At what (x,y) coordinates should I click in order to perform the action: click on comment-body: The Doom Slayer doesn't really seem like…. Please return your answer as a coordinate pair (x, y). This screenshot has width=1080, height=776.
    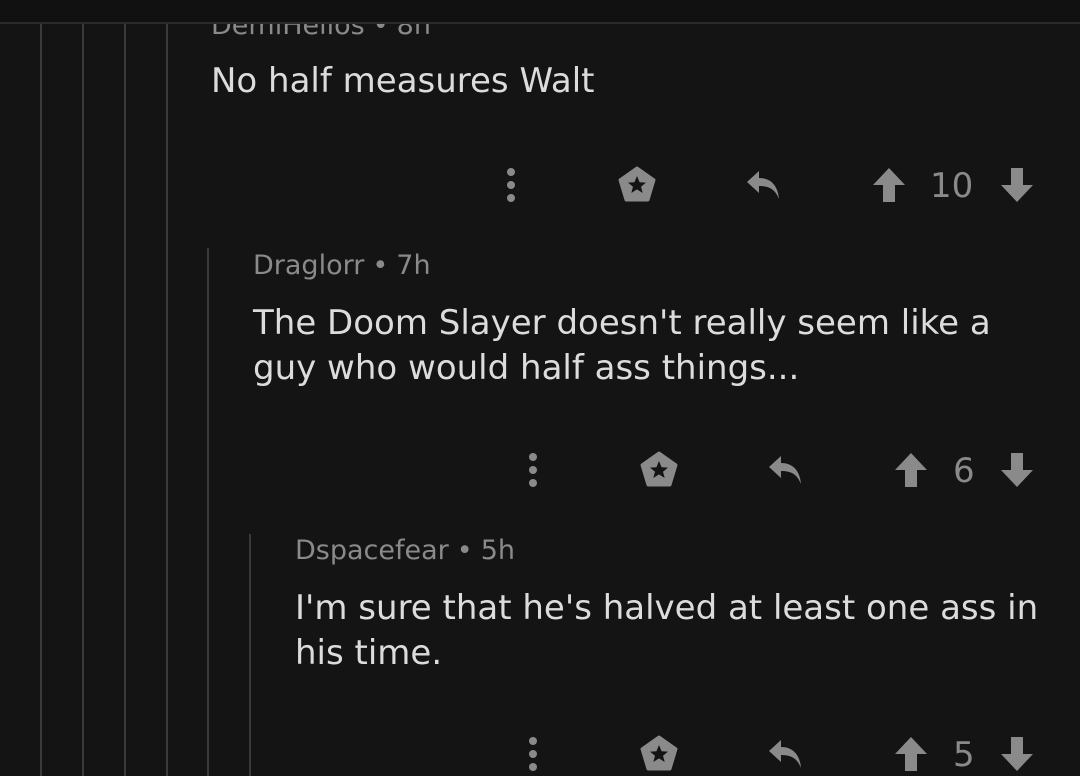
    Looking at the image, I should click on (622, 345).